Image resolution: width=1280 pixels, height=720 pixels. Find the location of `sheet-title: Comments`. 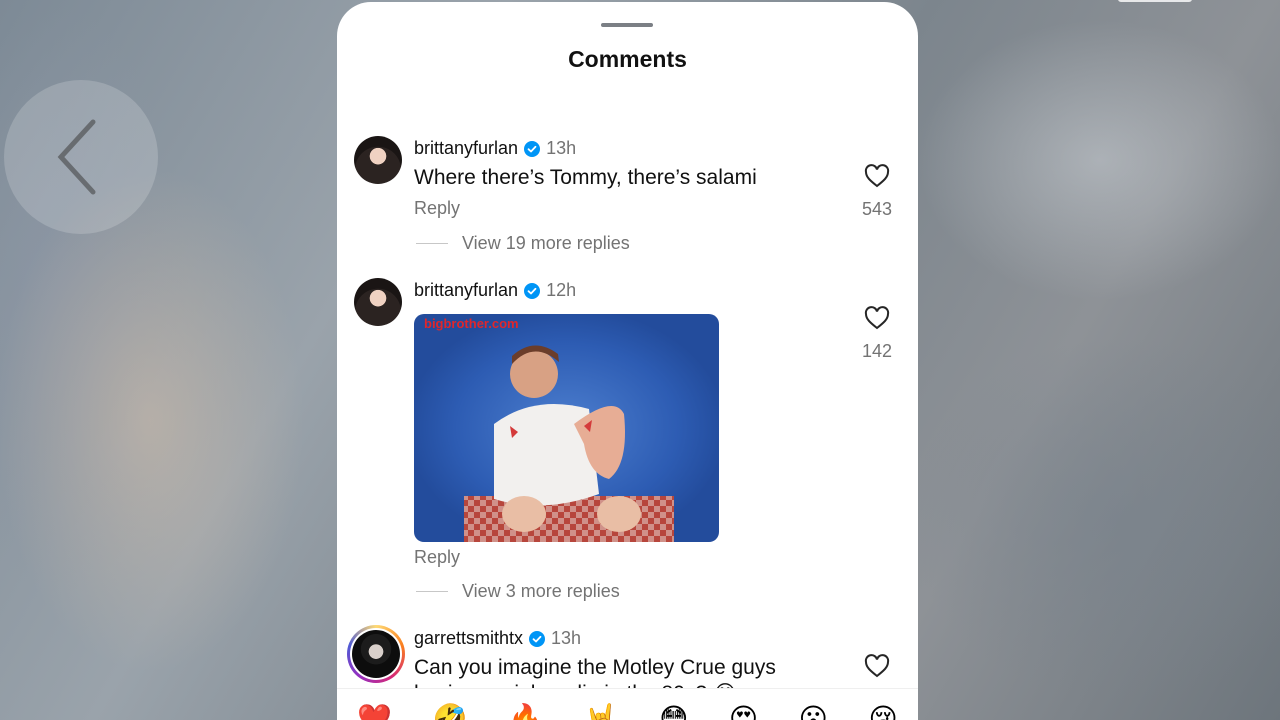

sheet-title: Comments is located at coordinates (627, 59).